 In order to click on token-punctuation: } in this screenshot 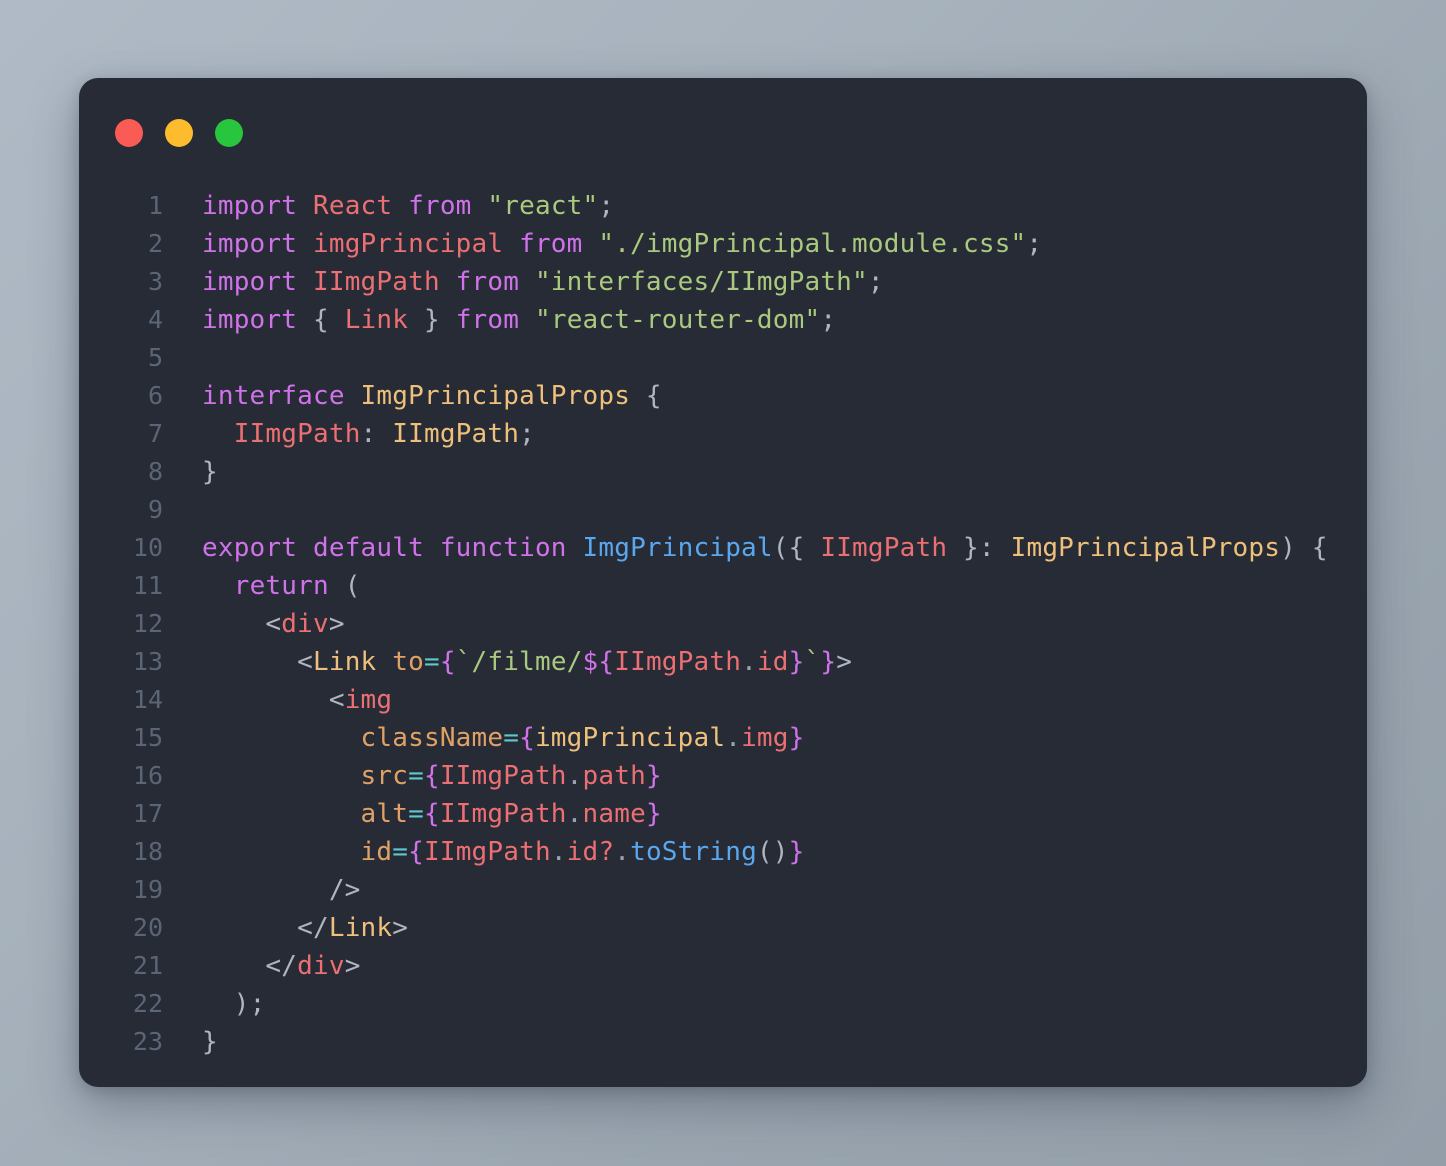, I will do `click(431, 320)`.